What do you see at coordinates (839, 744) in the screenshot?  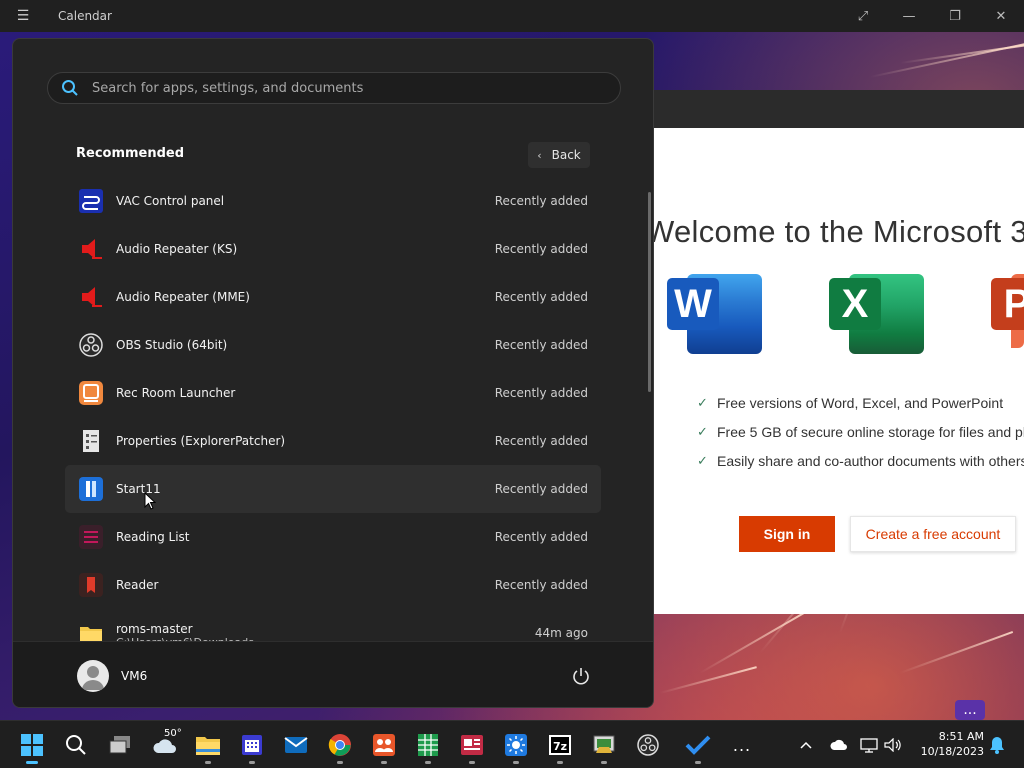 I see `onedrive-icon` at bounding box center [839, 744].